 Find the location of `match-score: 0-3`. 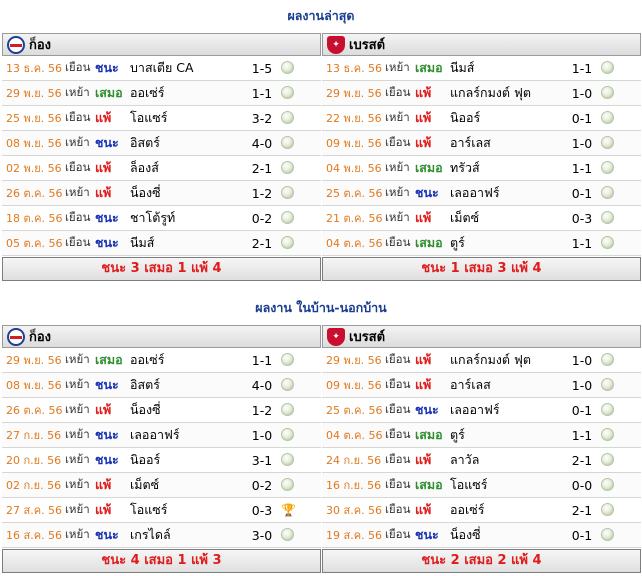

match-score: 0-3 is located at coordinates (582, 218).